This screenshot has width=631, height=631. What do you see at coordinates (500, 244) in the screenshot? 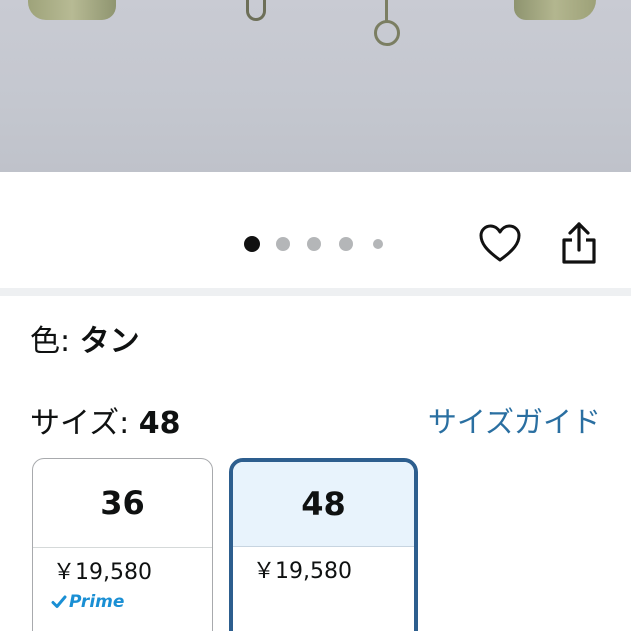
I see `heart-outline-icon` at bounding box center [500, 244].